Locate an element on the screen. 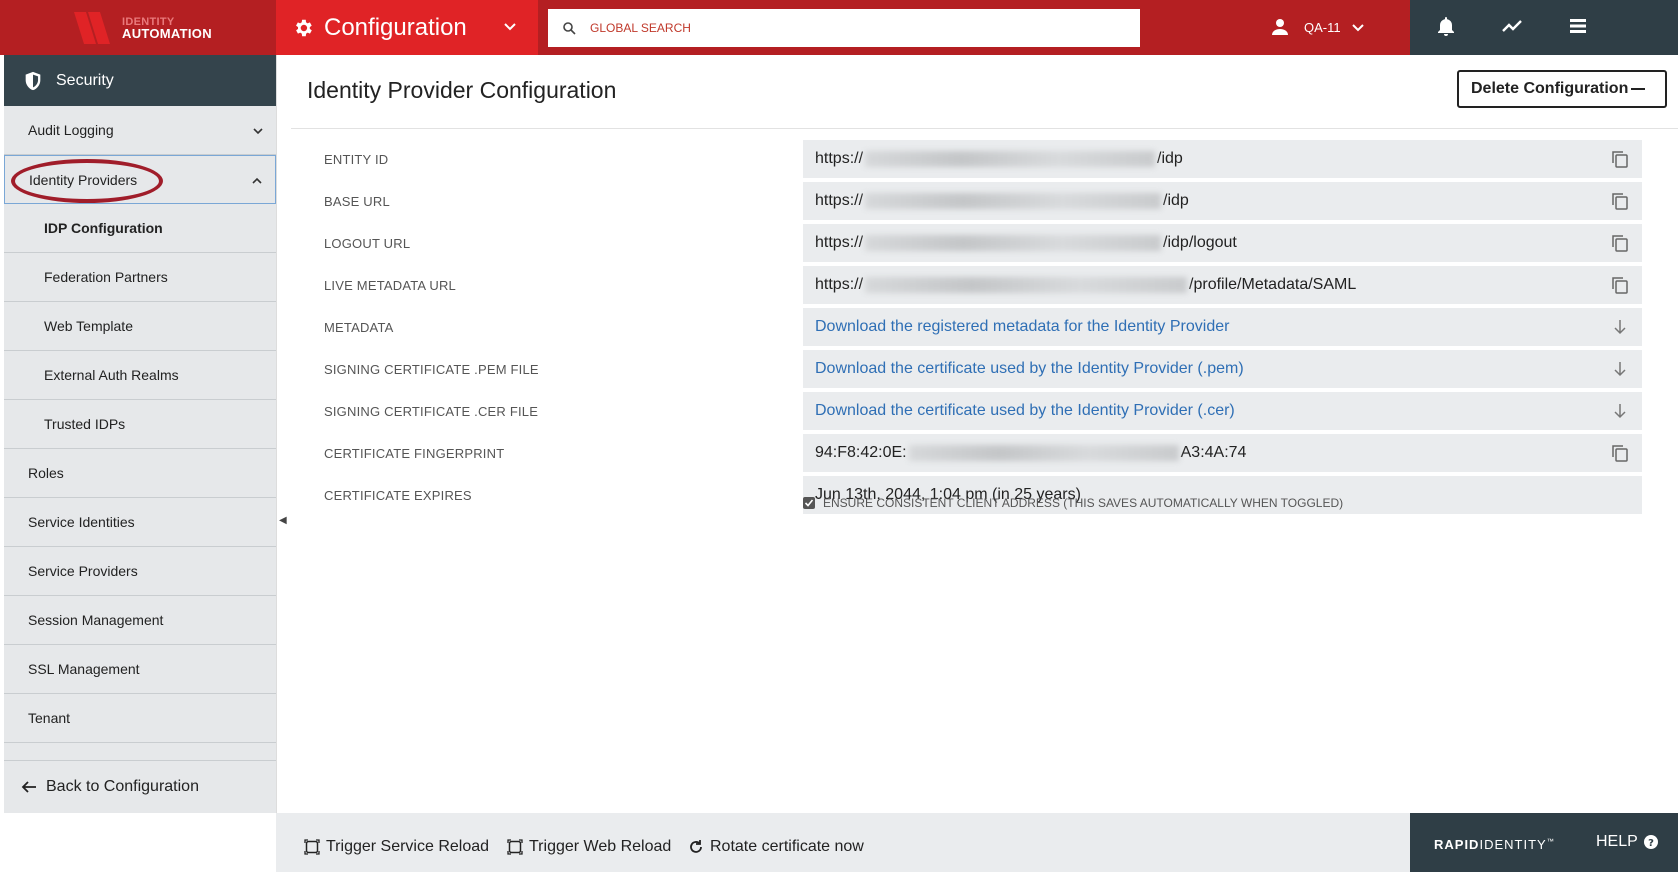 This screenshot has width=1678, height=872. field-value: https:// /profile/Metadata/SAML is located at coordinates (1222, 285).